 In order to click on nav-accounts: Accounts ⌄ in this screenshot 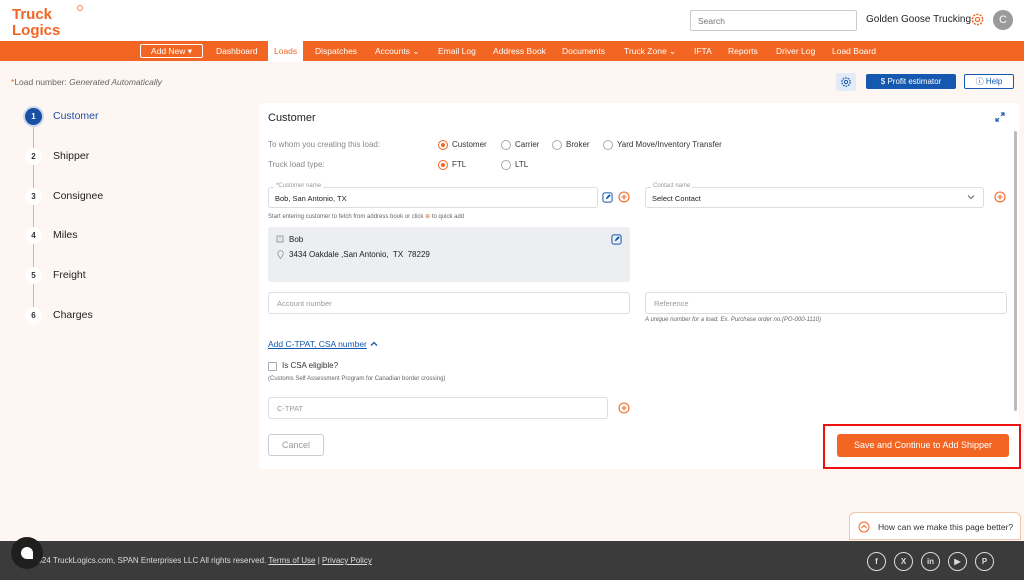, I will do `click(397, 51)`.